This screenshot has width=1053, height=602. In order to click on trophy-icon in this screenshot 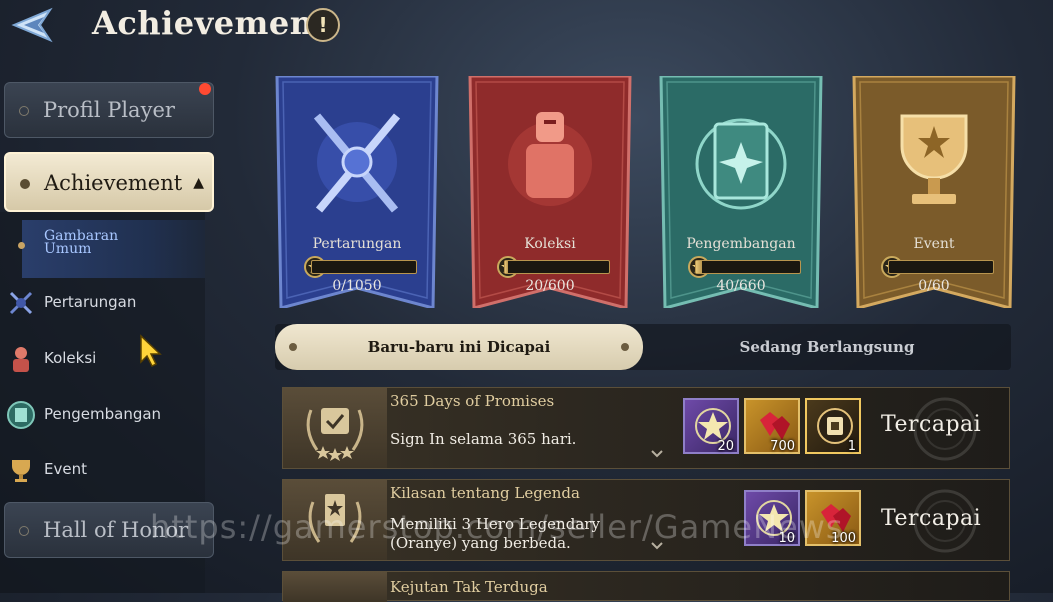, I will do `click(21, 471)`.